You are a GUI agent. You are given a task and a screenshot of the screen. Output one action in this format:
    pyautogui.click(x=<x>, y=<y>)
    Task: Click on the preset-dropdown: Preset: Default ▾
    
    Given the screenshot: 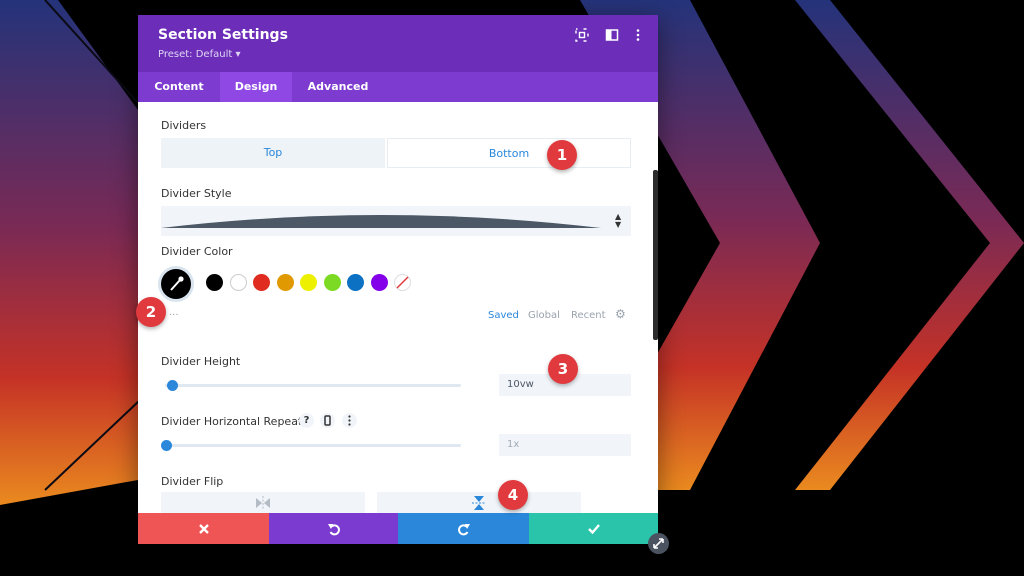 What is the action you would take?
    pyautogui.click(x=199, y=54)
    